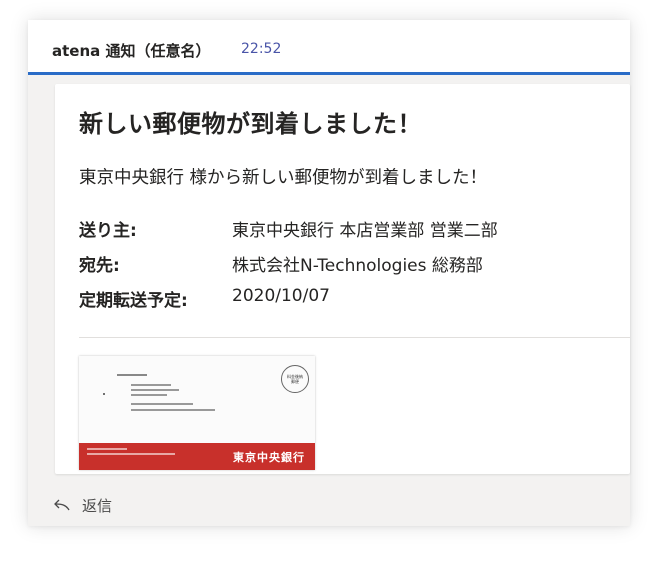  I want to click on card-subtitle: 東京中央銀行 様から新しい郵便物が到着しました！, so click(283, 178).